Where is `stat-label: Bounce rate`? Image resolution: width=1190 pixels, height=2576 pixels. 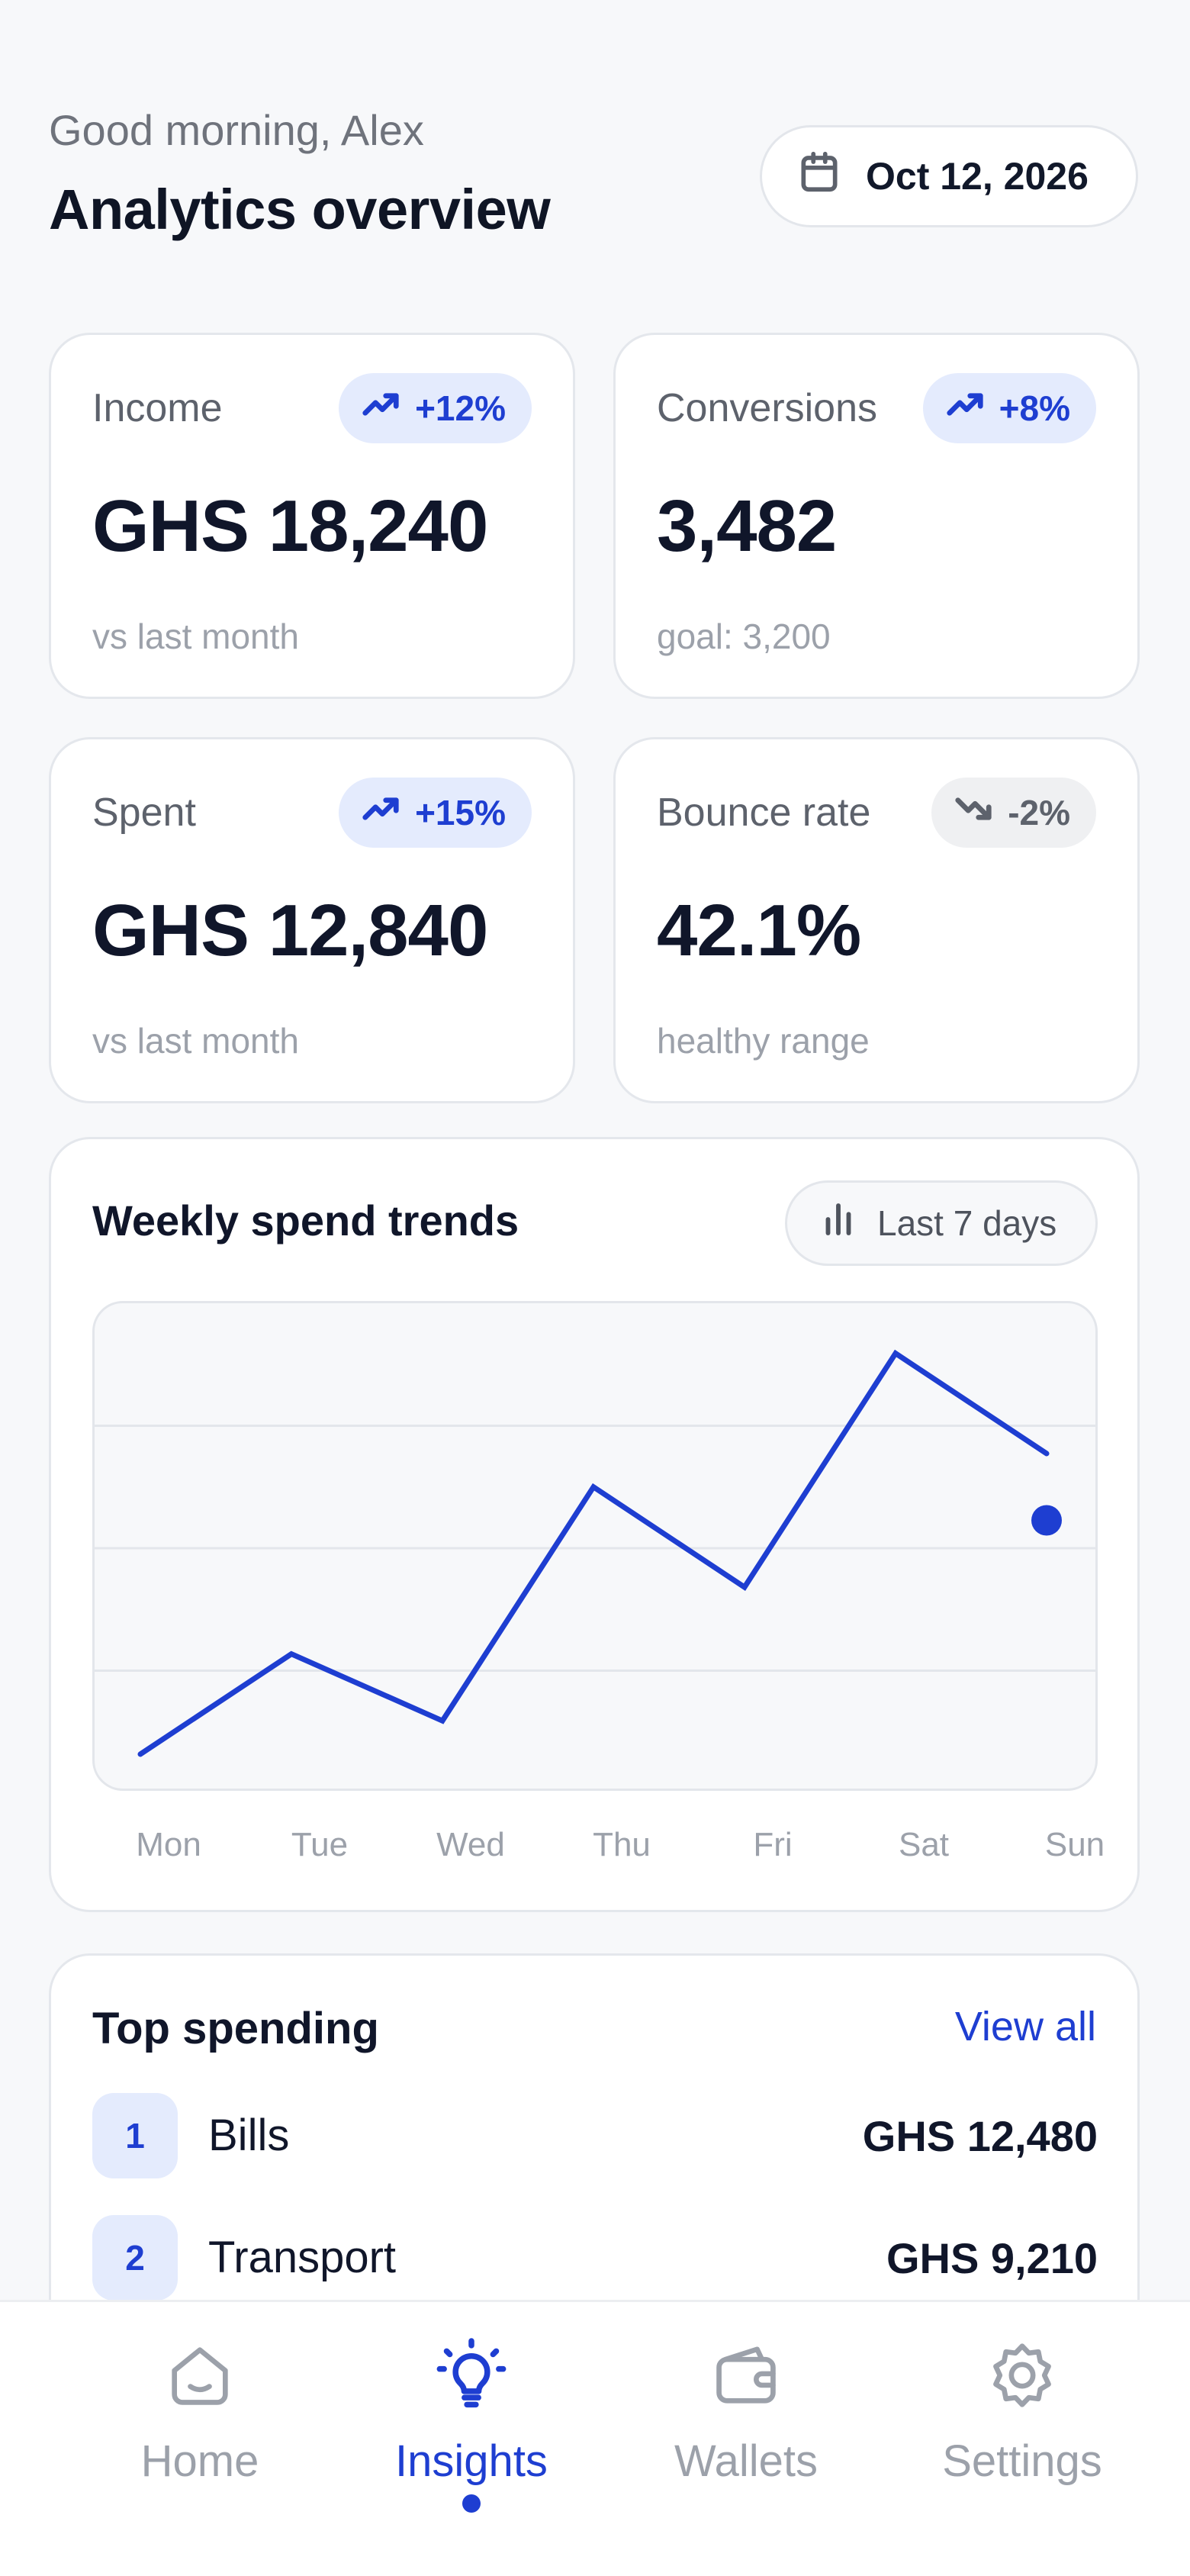
stat-label: Bounce rate is located at coordinates (764, 813).